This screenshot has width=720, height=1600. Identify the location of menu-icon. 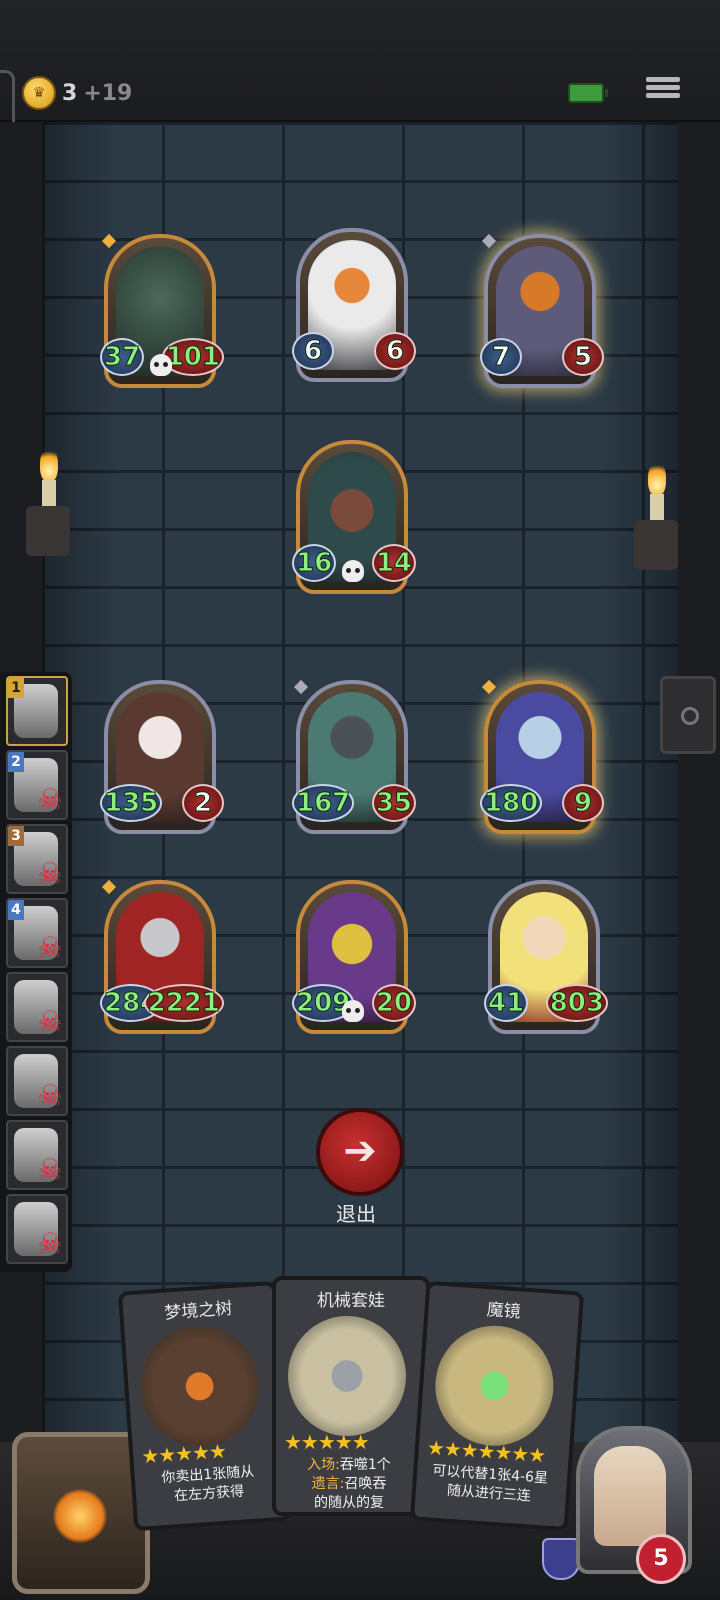
(663, 90).